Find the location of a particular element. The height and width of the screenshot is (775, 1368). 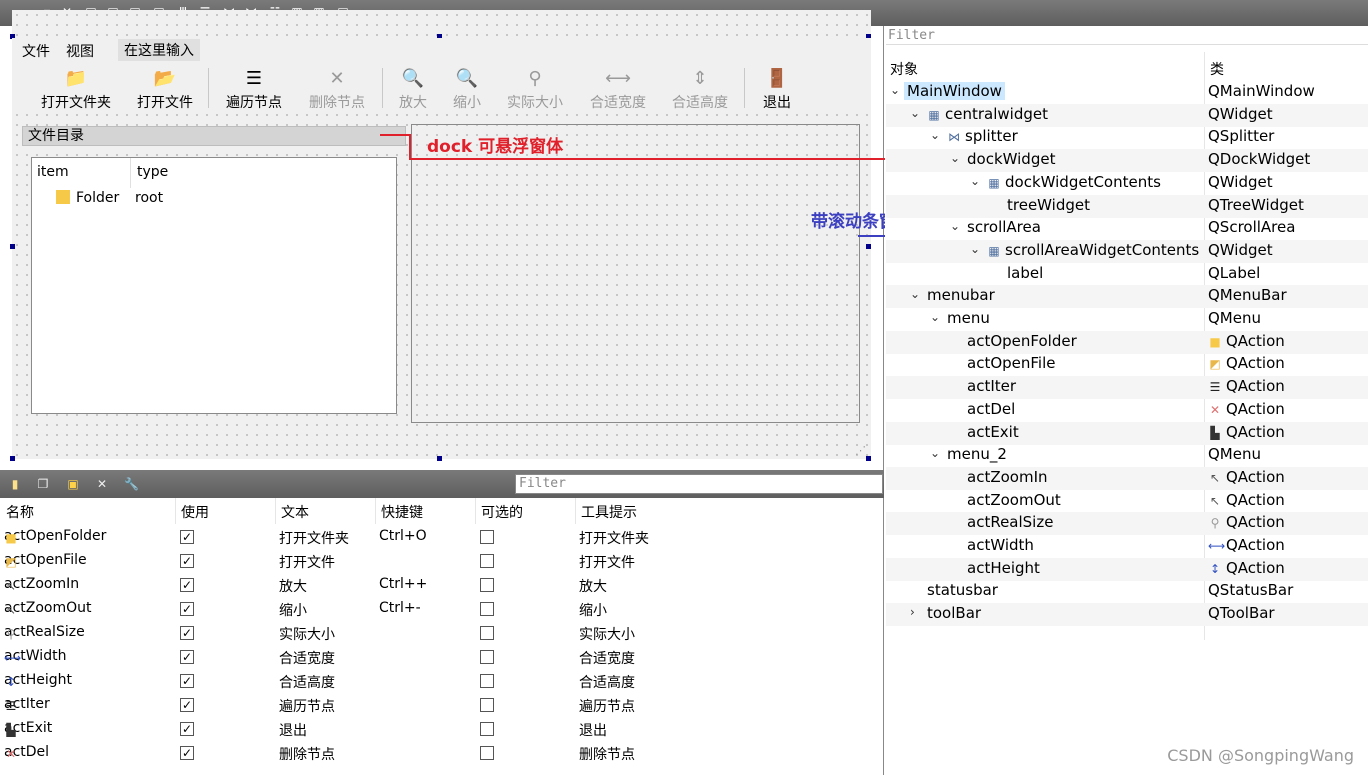

toolbar-button-folder: 📁 打开文件夹 is located at coordinates (76, 89).